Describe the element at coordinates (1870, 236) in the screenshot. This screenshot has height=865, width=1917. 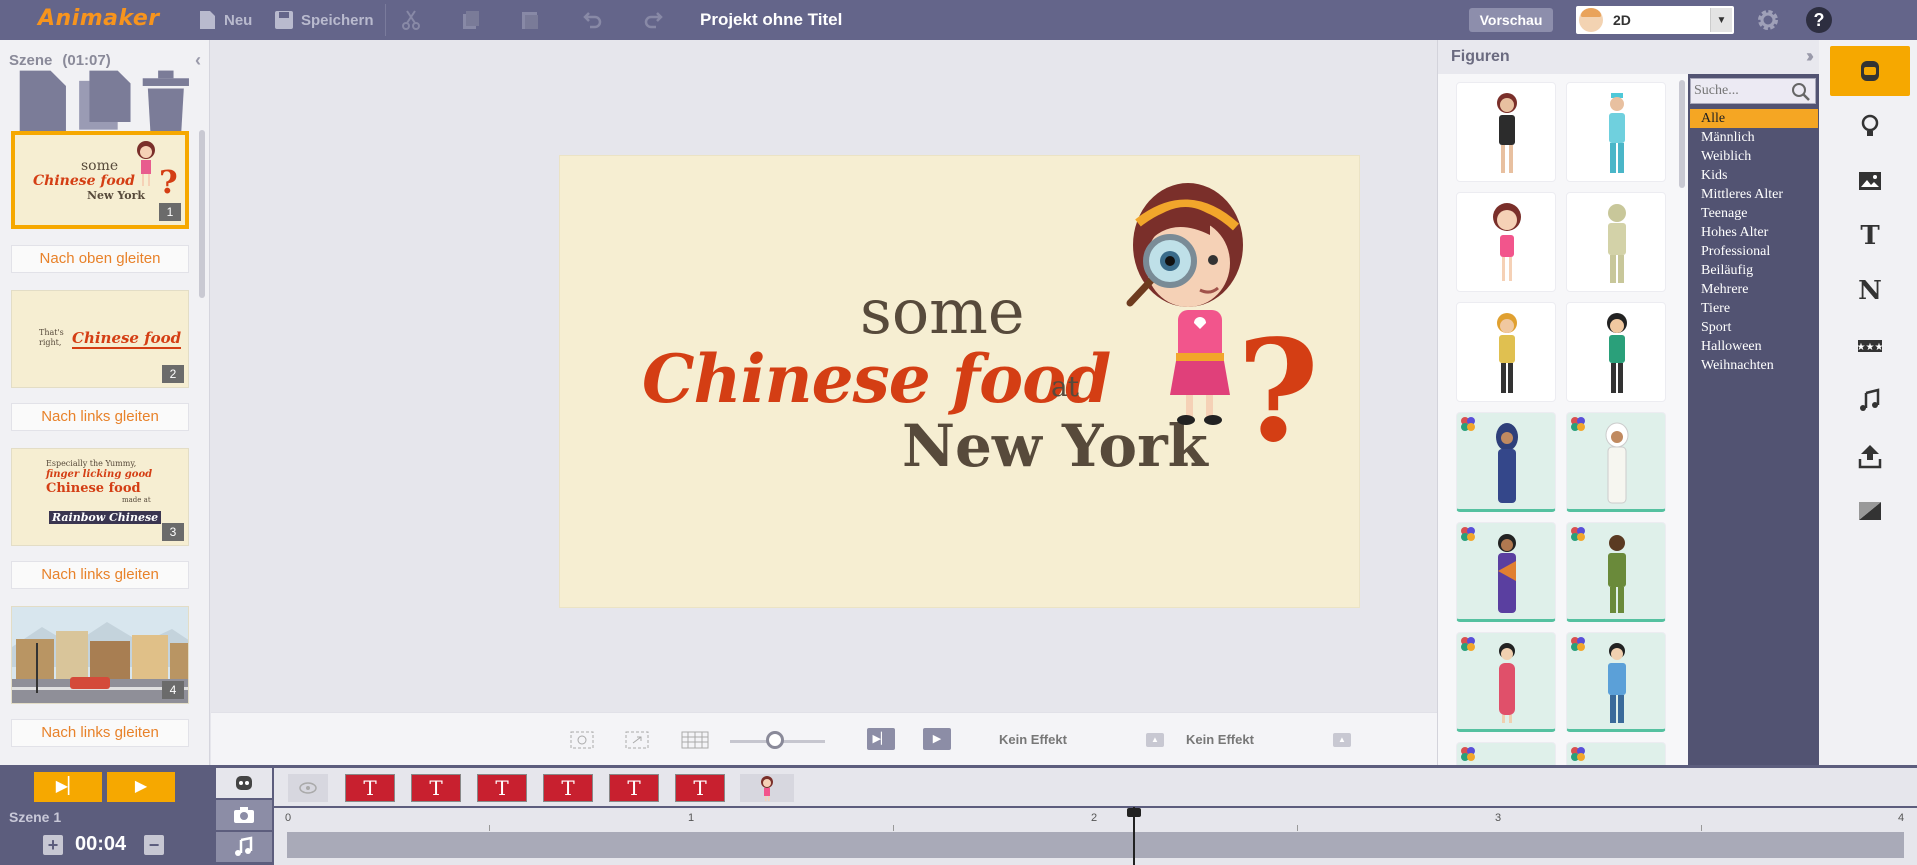
I see `tool-text: T` at that location.